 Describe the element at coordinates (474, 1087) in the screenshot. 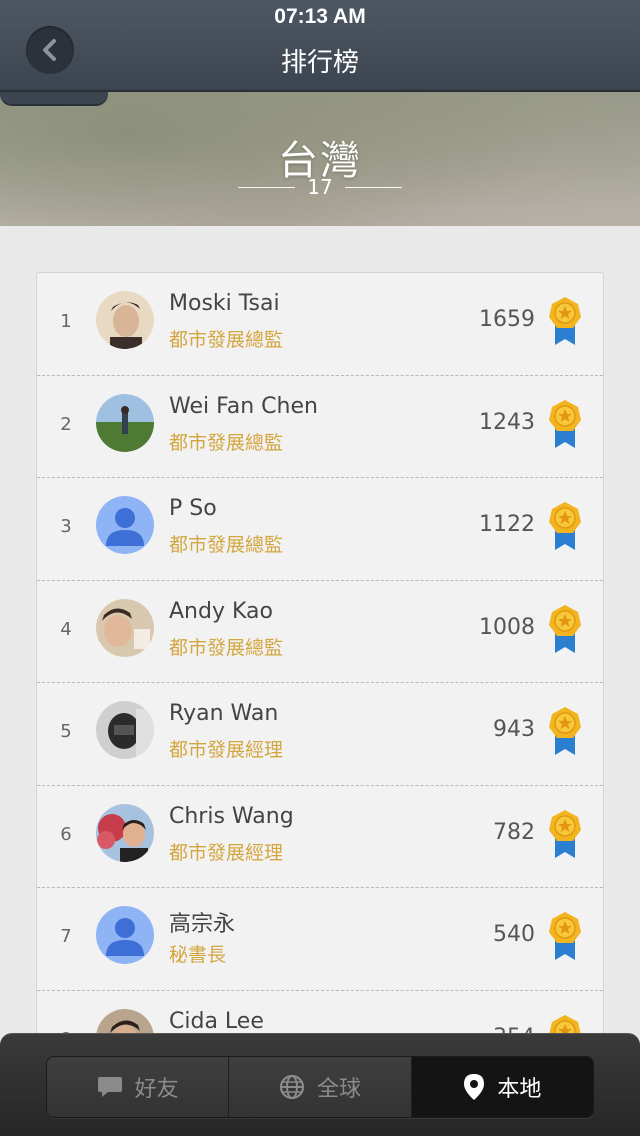

I see `location-pin-icon` at that location.